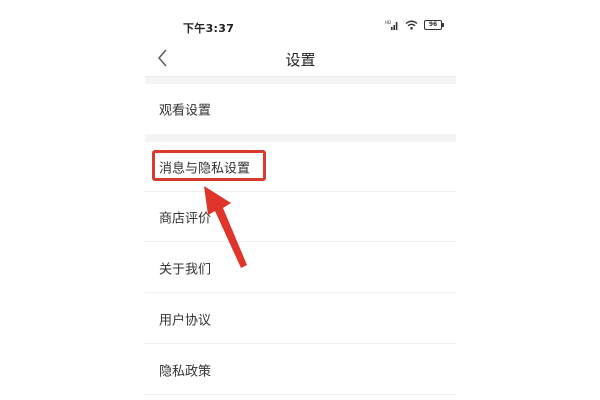  What do you see at coordinates (434, 25) in the screenshot?
I see `battery-icon: 96` at bounding box center [434, 25].